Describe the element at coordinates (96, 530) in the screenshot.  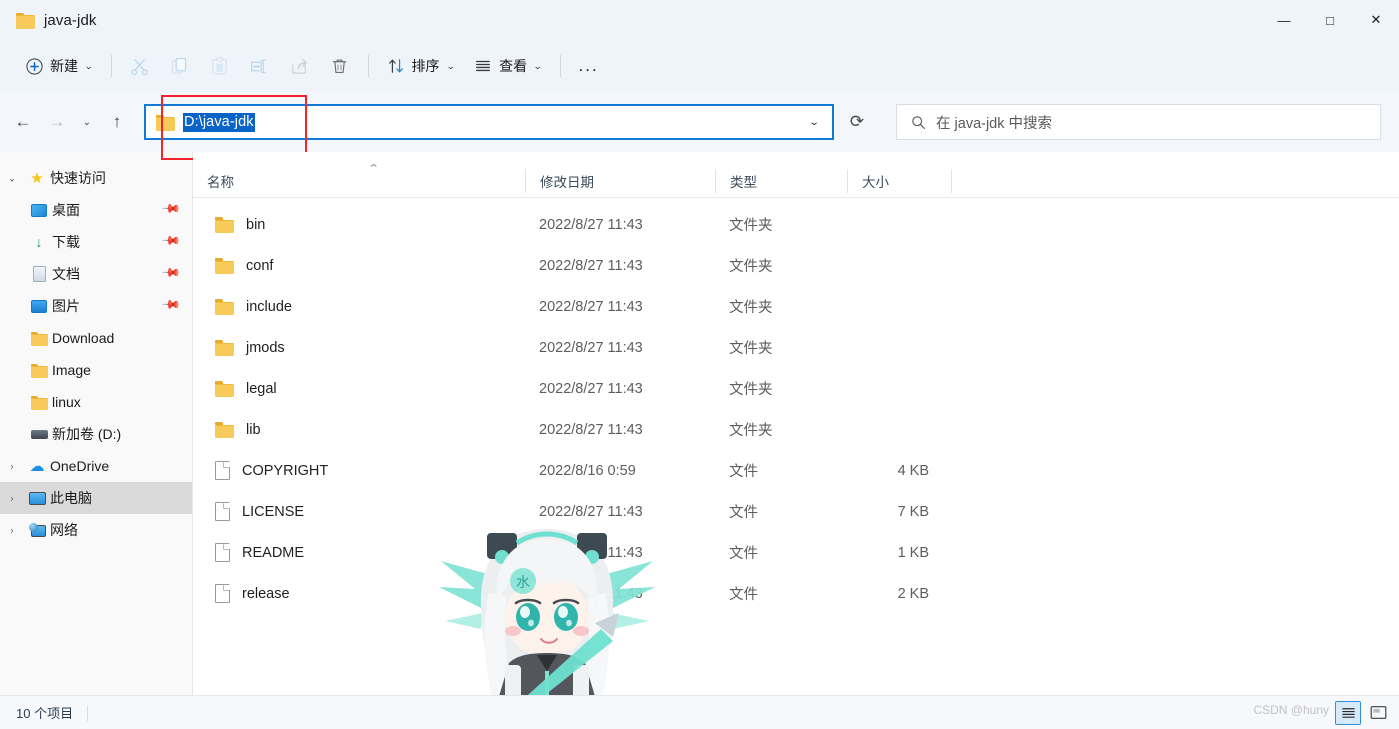
I see `sidebar-item-: › 网络` at that location.